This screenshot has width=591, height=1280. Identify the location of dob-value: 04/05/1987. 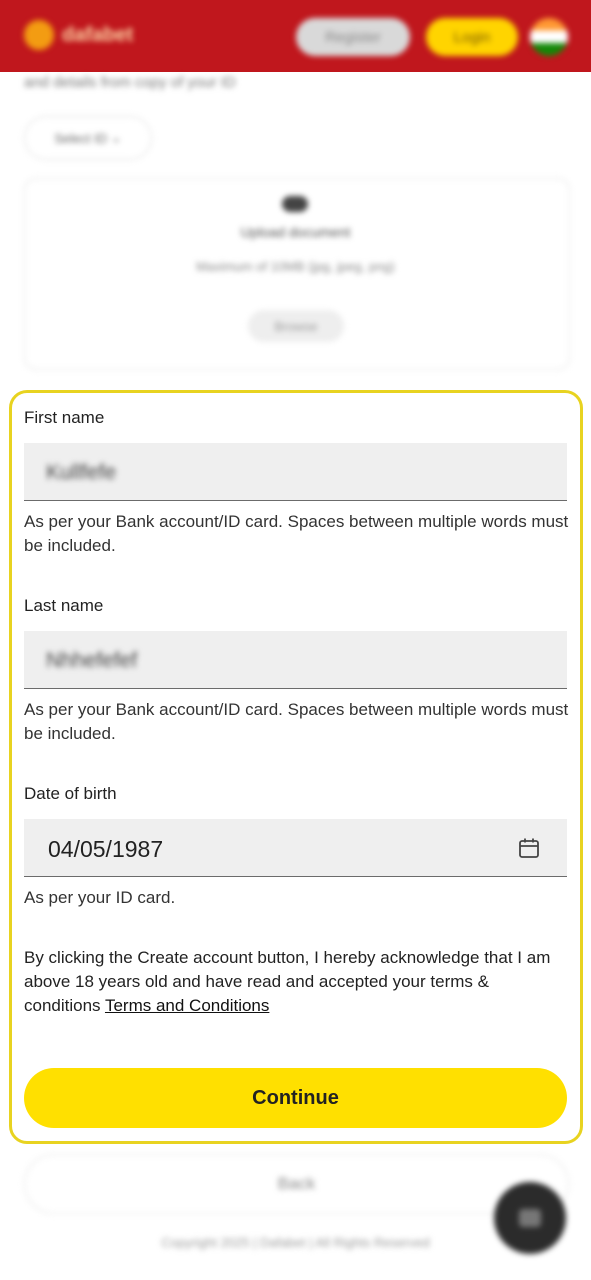
(106, 849).